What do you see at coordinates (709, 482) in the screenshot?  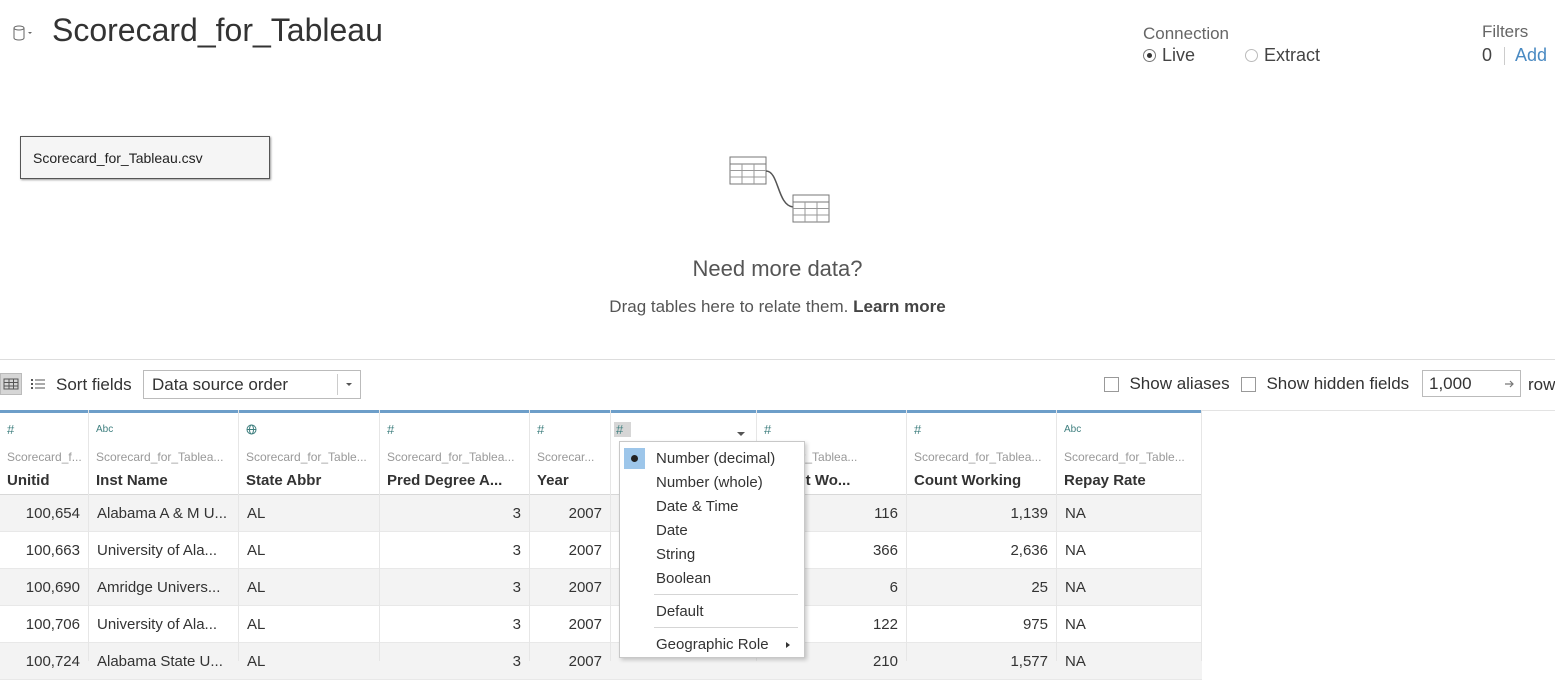 I see `menu-item-number-whole: Number (whole)` at bounding box center [709, 482].